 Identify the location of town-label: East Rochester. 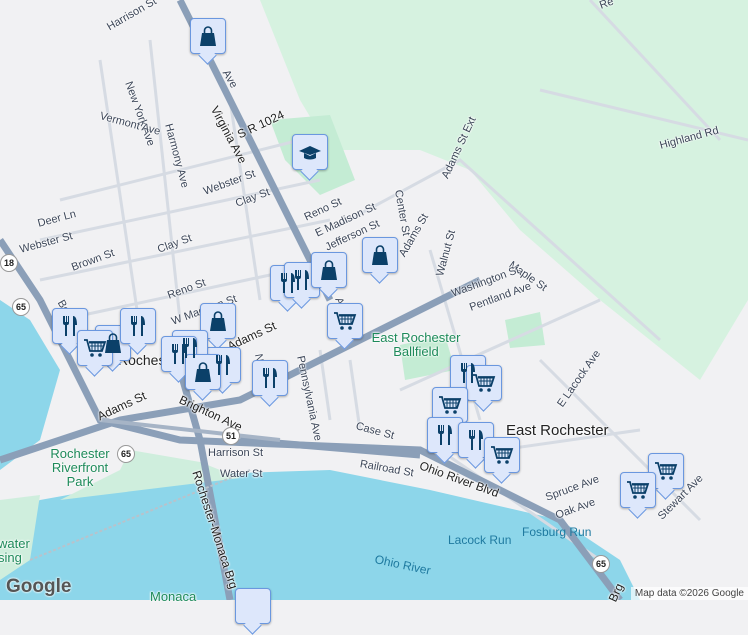
(557, 430).